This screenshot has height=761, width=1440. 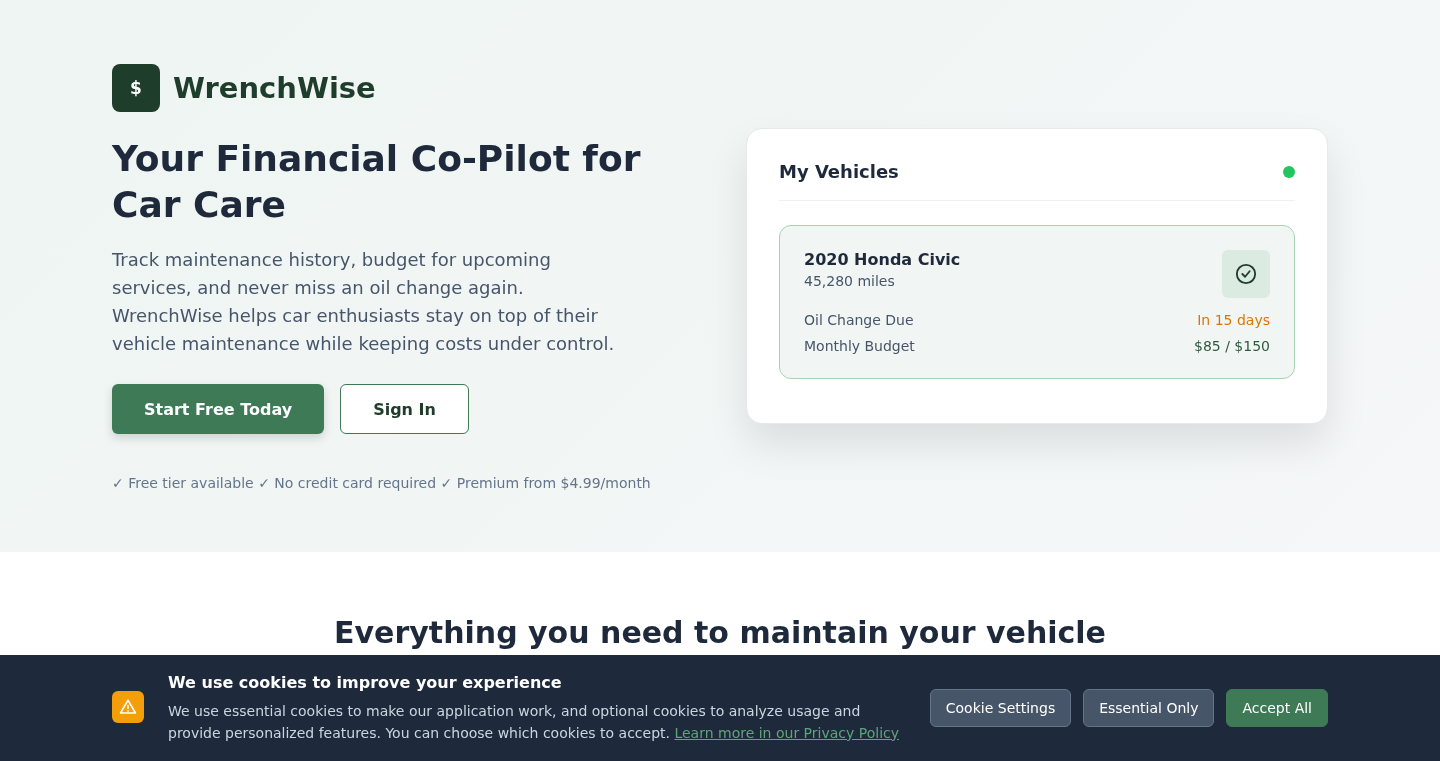 What do you see at coordinates (1233, 320) in the screenshot?
I see `detail-value: In 15 days` at bounding box center [1233, 320].